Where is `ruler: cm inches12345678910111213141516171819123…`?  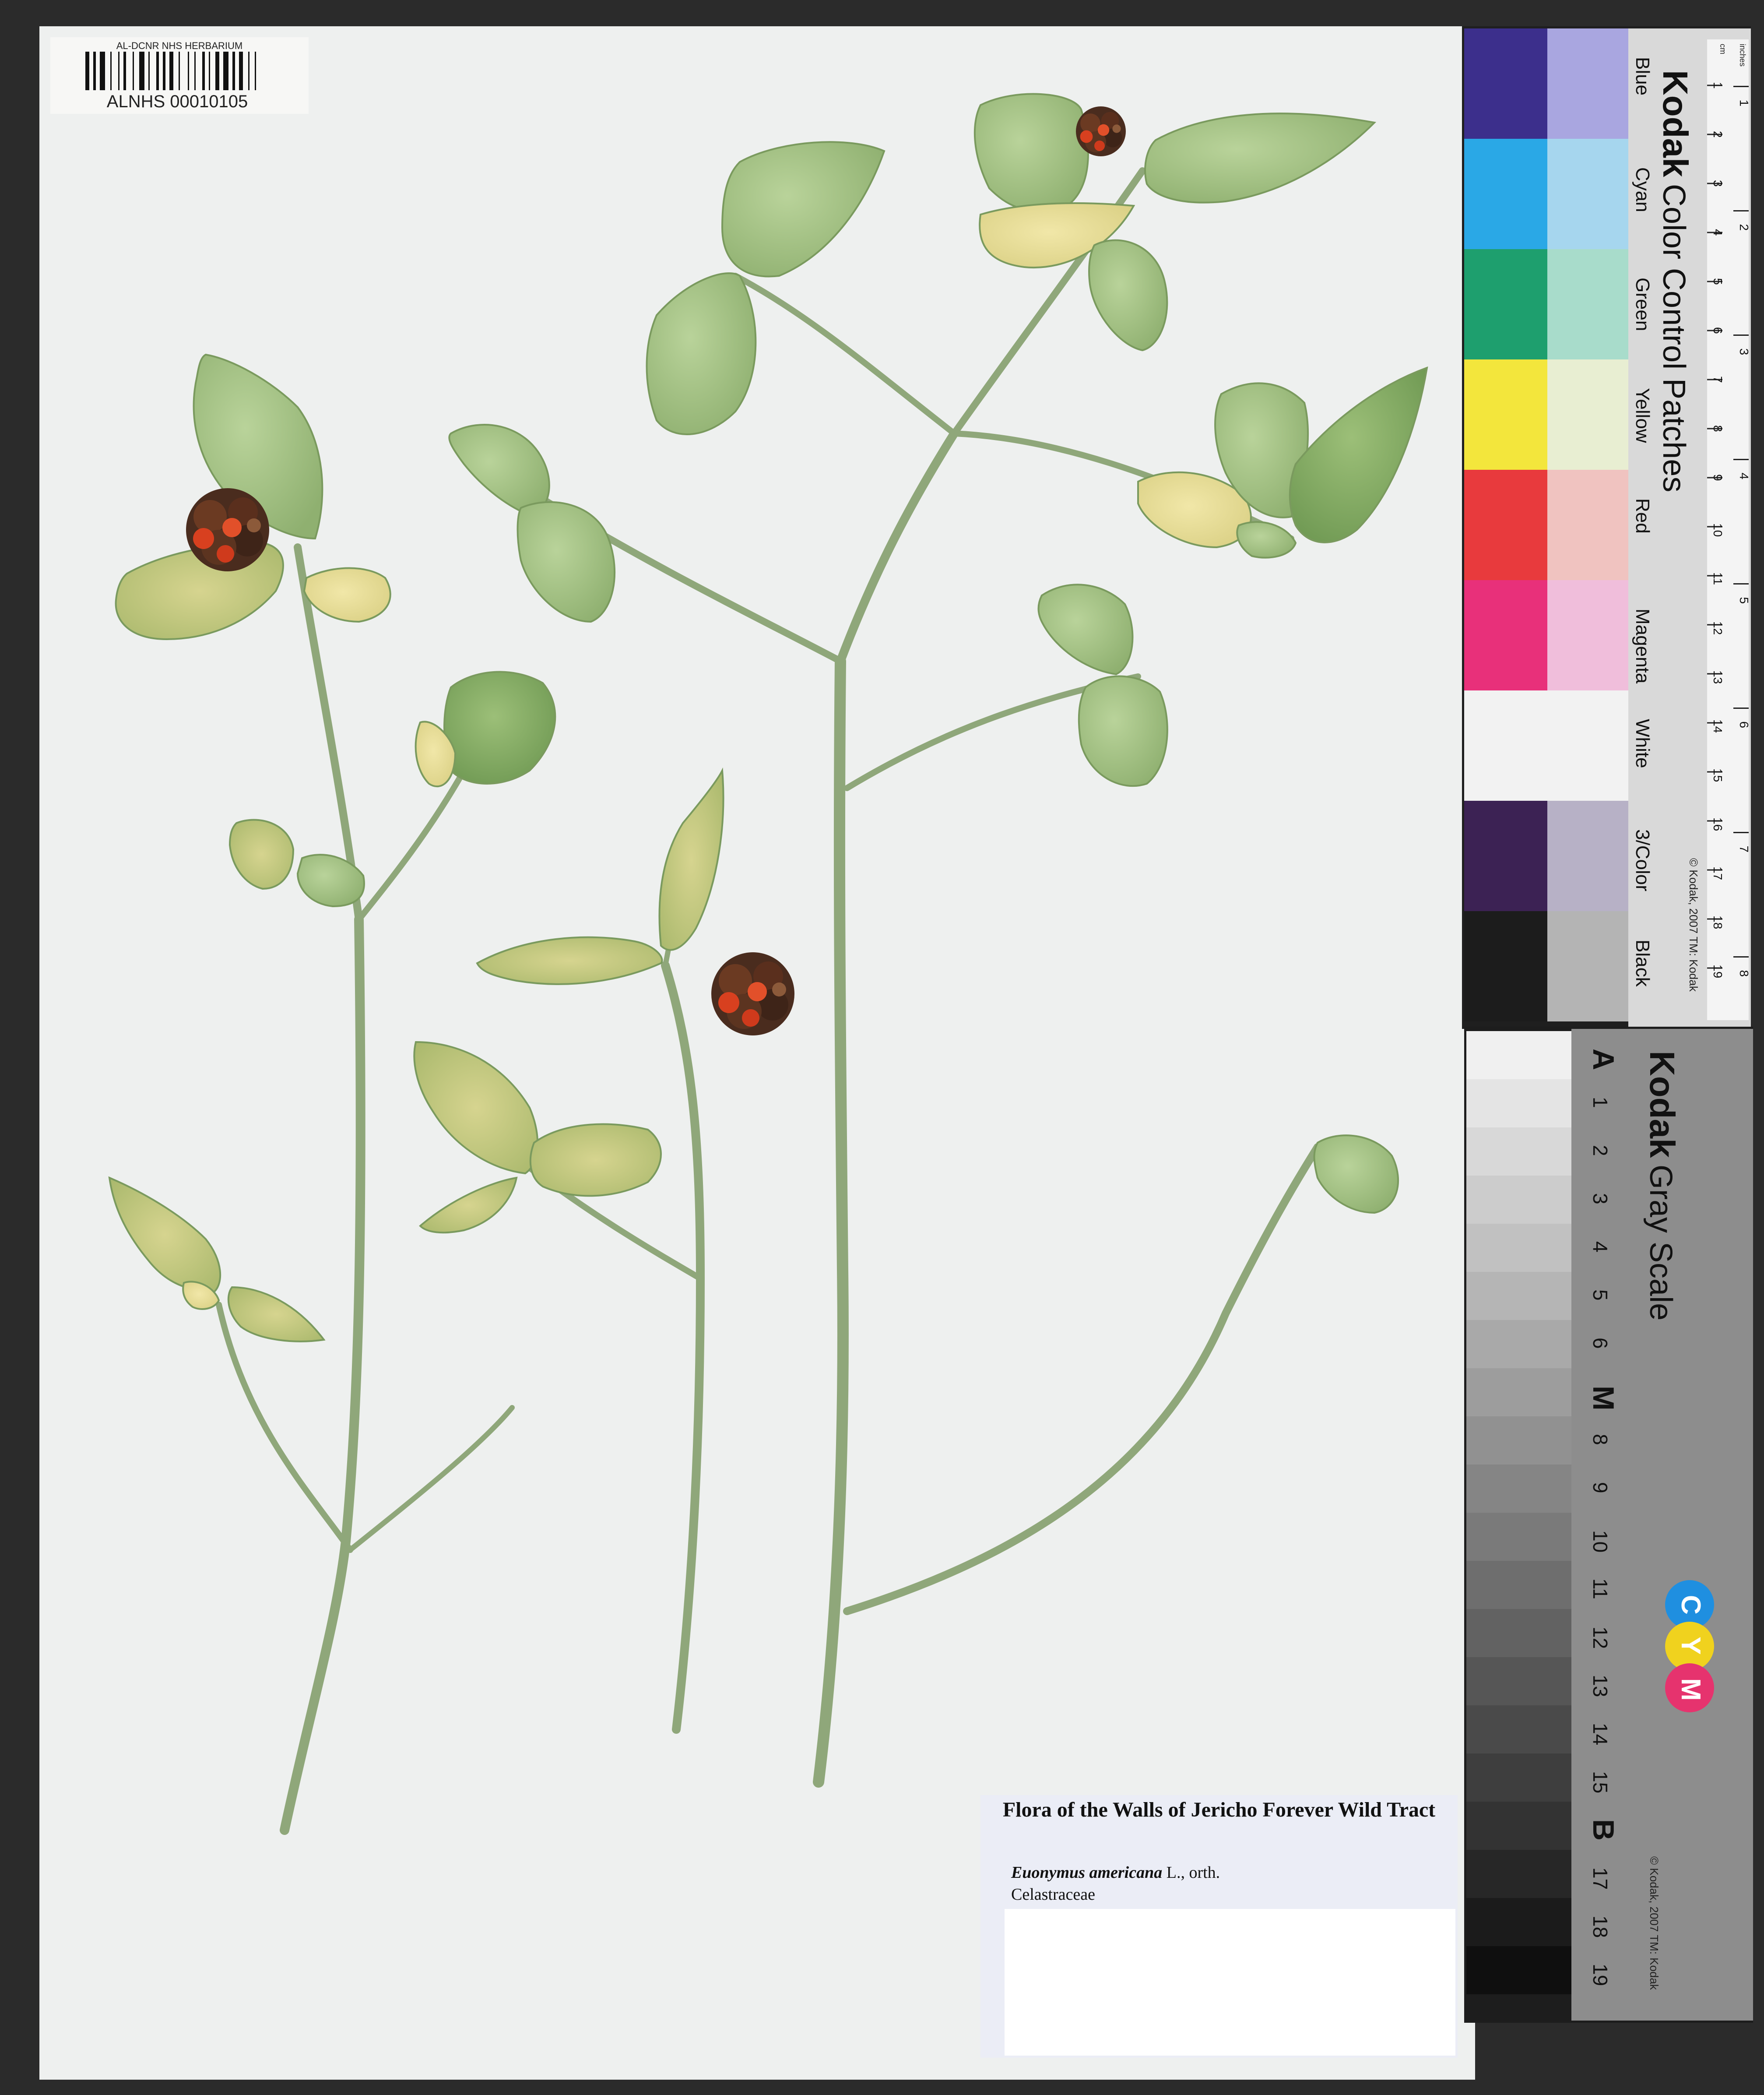 ruler: cm inches12345678910111213141516171819123… is located at coordinates (1729, 529).